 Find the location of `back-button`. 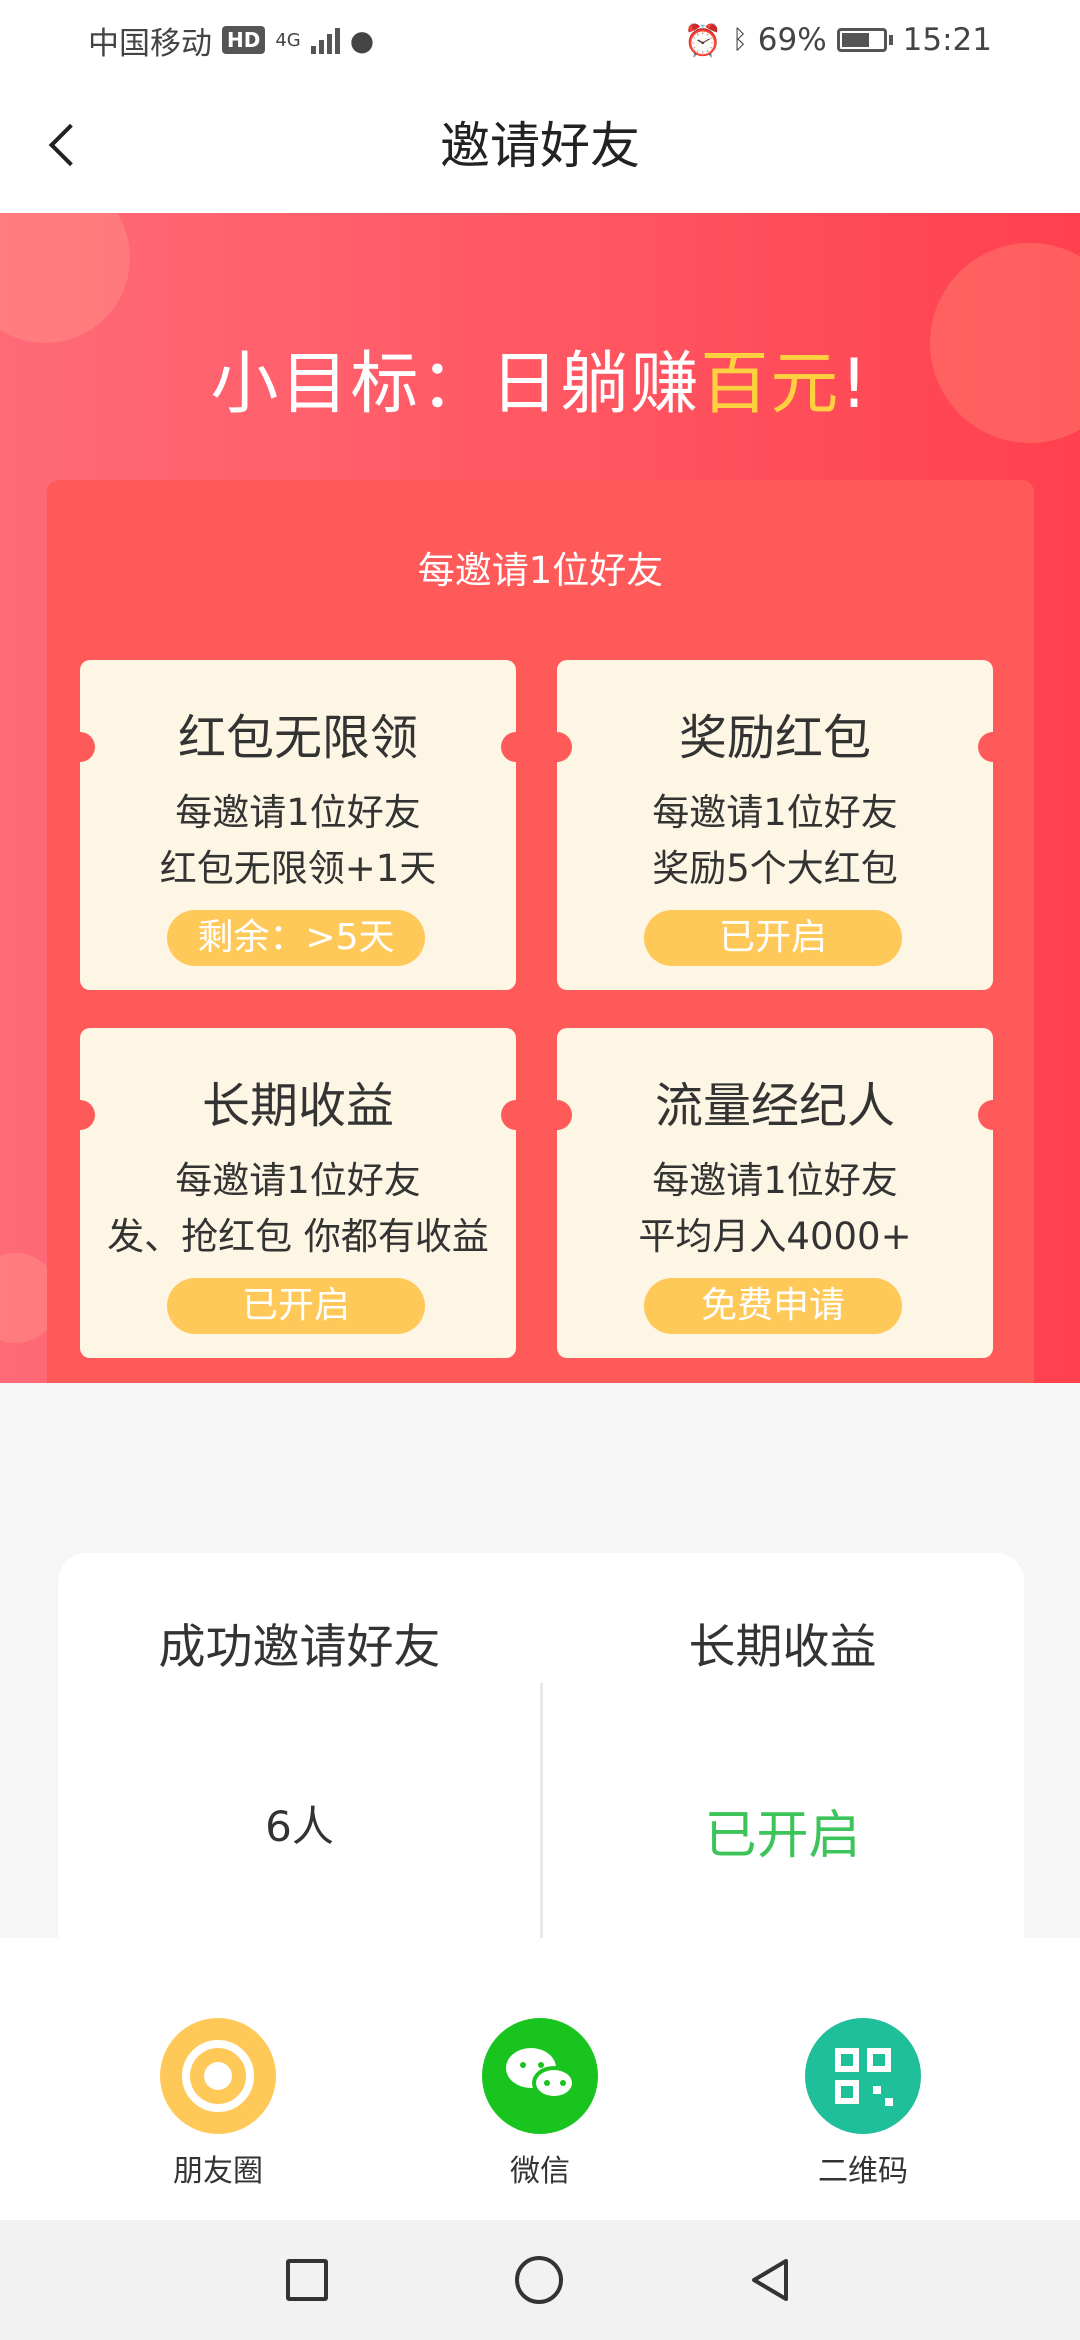

back-button is located at coordinates (65, 145).